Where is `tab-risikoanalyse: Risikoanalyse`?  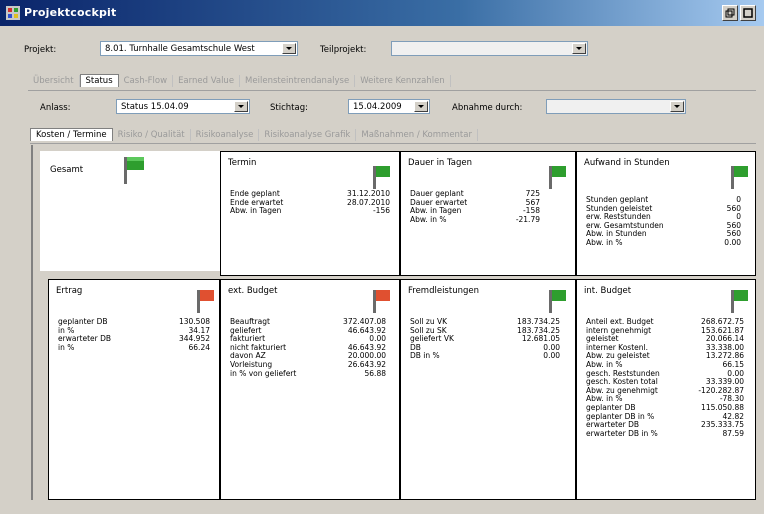
tab-risikoanalyse: Risikoanalyse is located at coordinates (225, 135).